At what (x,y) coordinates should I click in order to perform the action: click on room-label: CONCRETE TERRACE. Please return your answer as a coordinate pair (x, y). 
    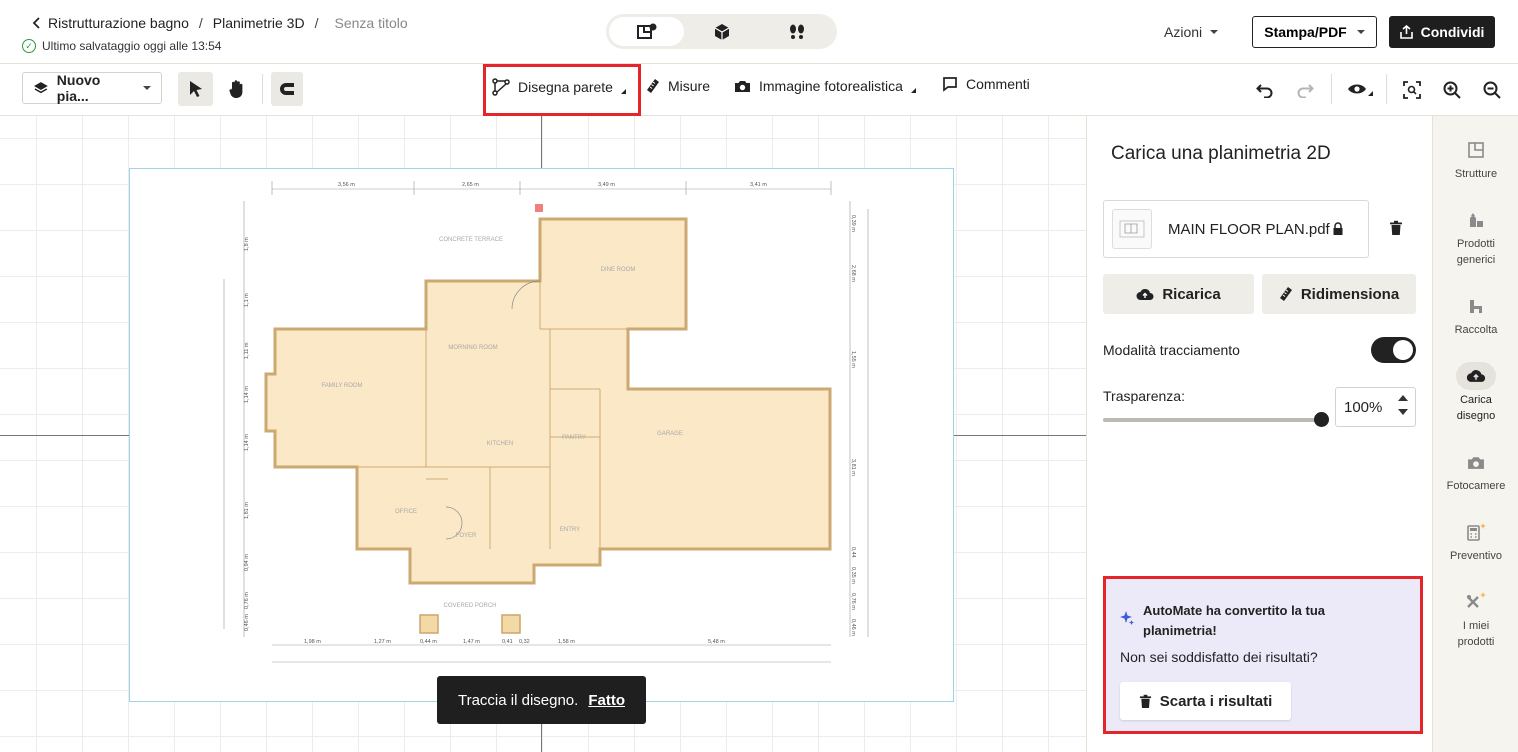
    Looking at the image, I should click on (471, 240).